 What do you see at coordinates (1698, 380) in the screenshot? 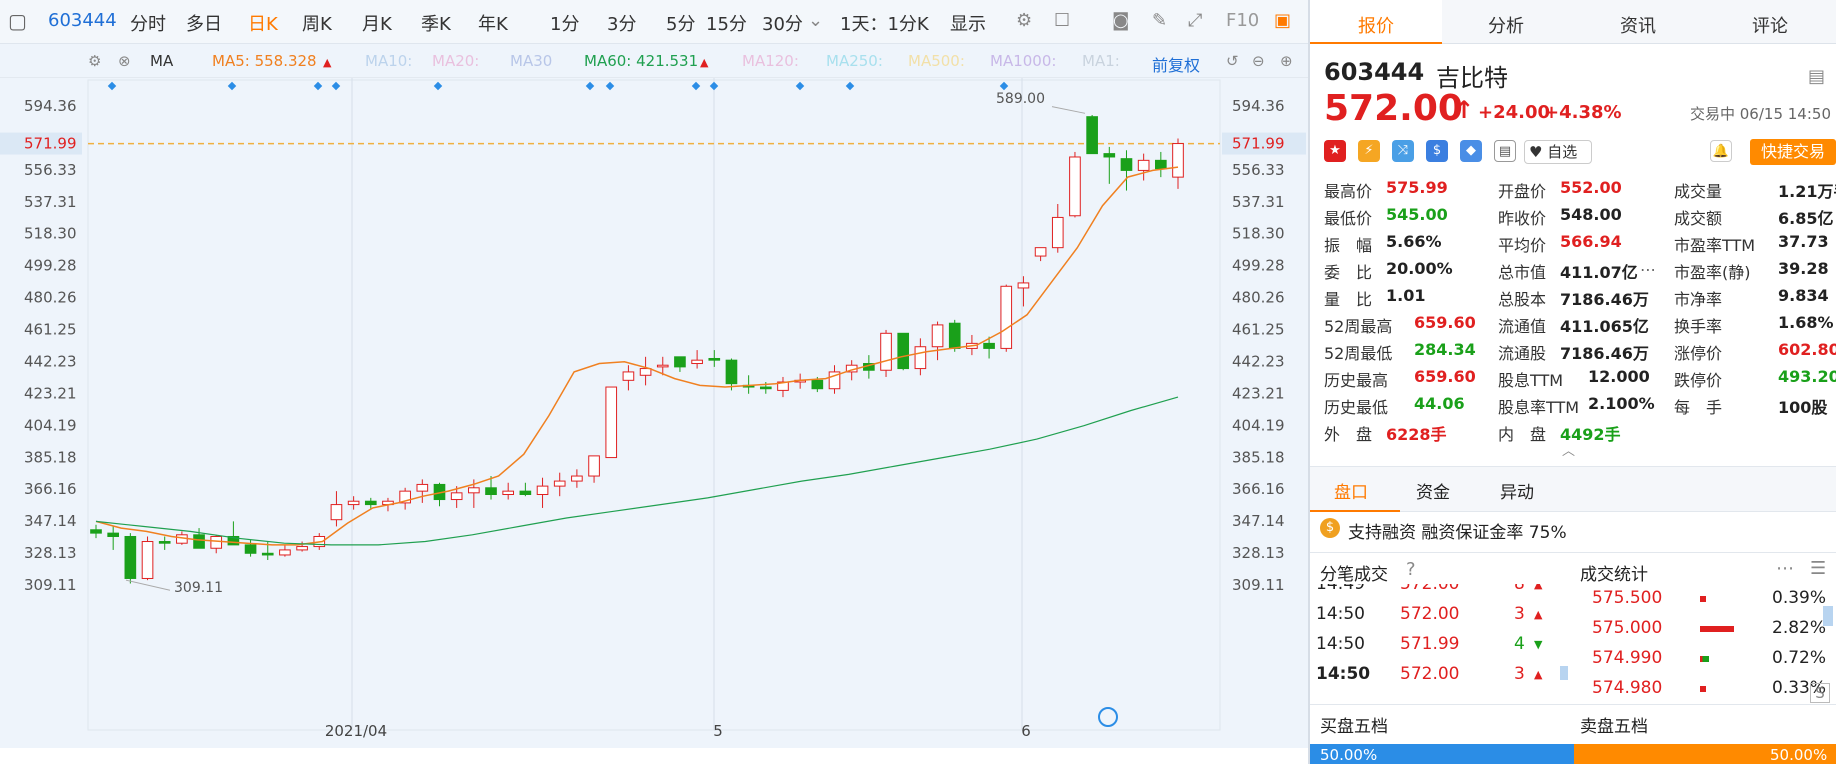
I see `stat-label: 跌停价` at bounding box center [1698, 380].